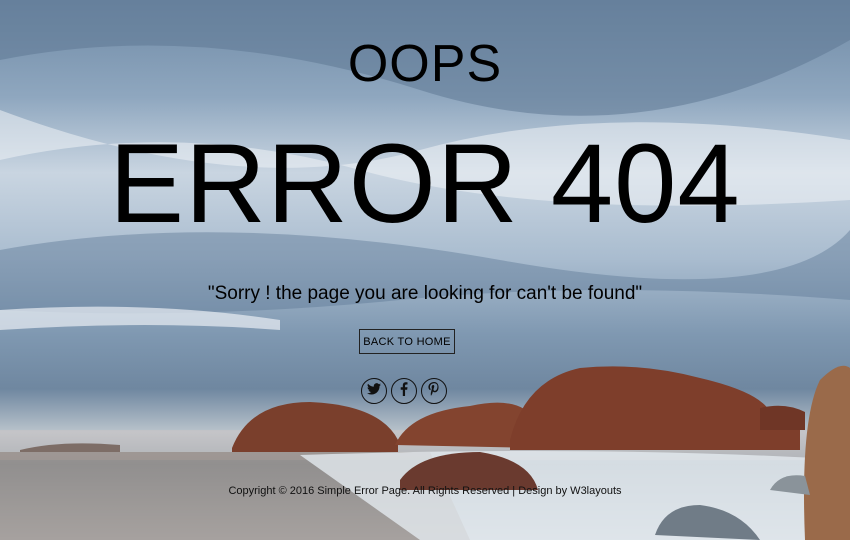  I want to click on facebook-link, so click(404, 391).